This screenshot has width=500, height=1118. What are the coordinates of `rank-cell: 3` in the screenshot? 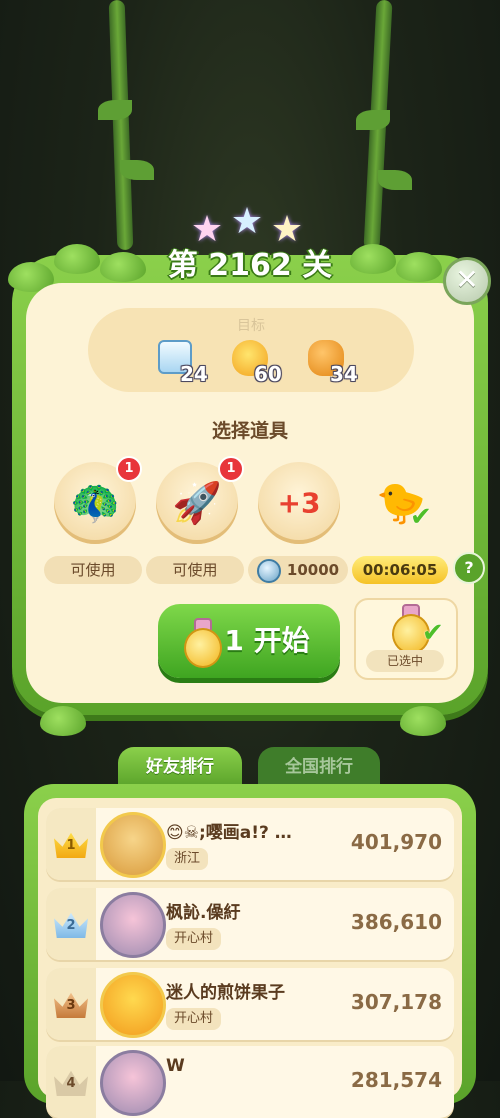 It's located at (71, 1004).